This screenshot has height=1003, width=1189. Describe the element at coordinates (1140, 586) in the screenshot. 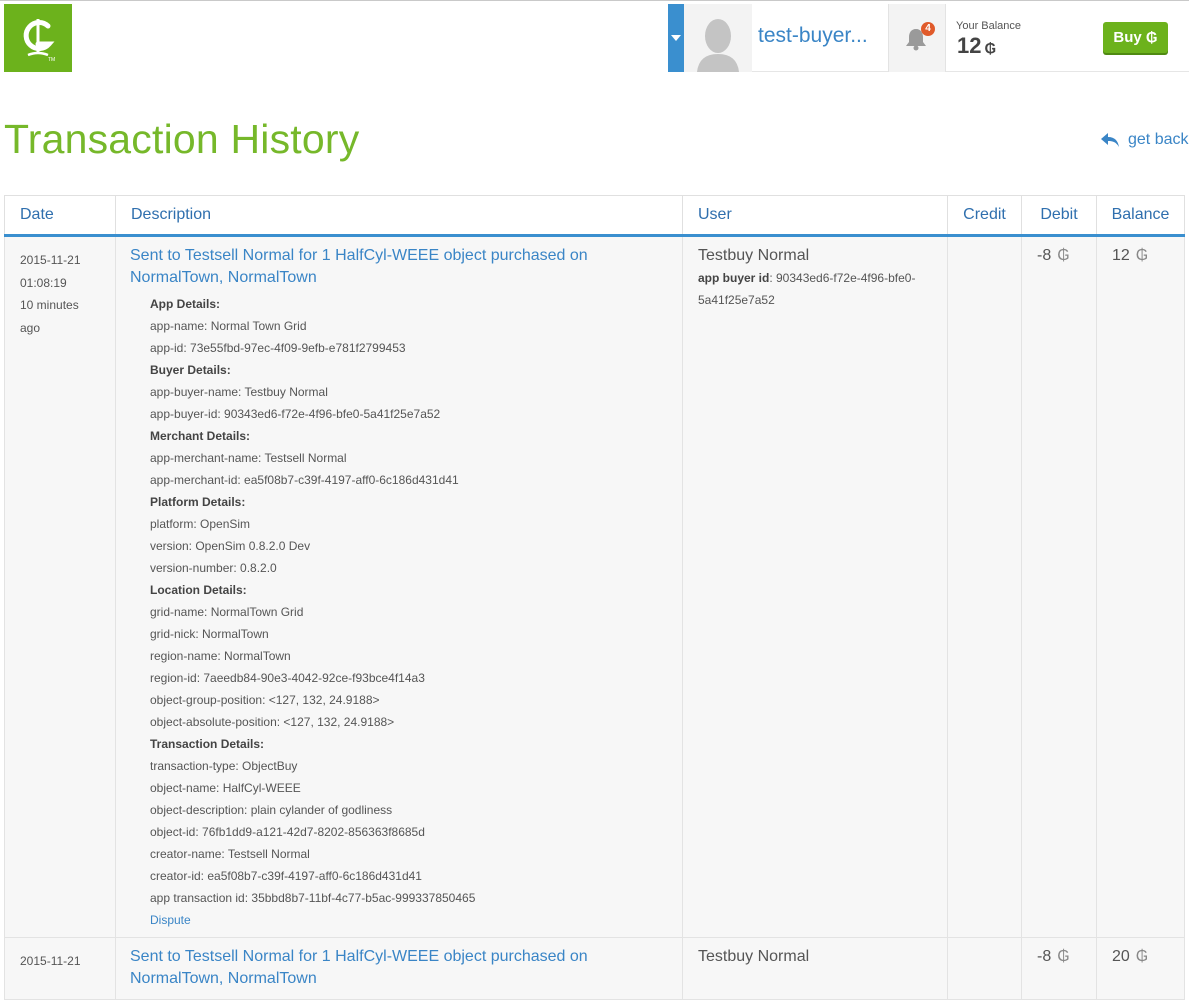

I see `balance-cell: 12 ₲` at that location.